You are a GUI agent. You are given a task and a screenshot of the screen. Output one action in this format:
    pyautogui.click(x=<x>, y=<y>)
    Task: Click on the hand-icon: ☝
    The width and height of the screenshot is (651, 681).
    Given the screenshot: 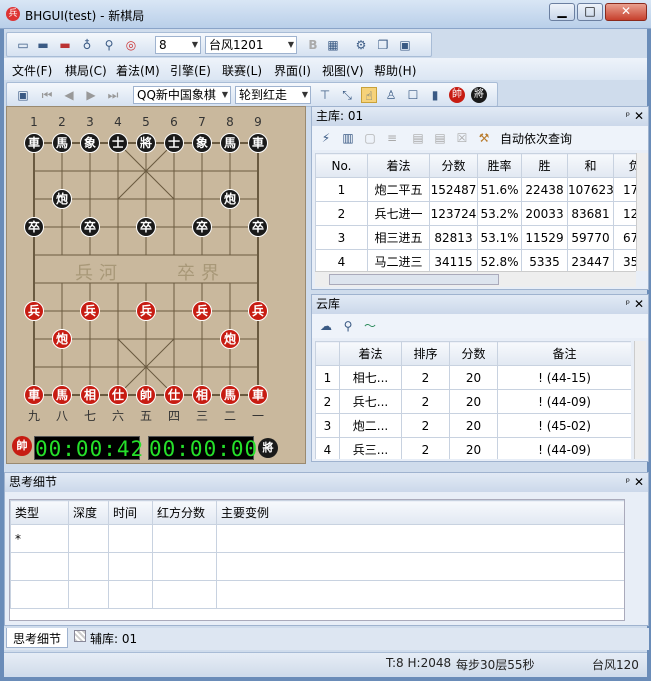 What is the action you would take?
    pyautogui.click(x=369, y=95)
    